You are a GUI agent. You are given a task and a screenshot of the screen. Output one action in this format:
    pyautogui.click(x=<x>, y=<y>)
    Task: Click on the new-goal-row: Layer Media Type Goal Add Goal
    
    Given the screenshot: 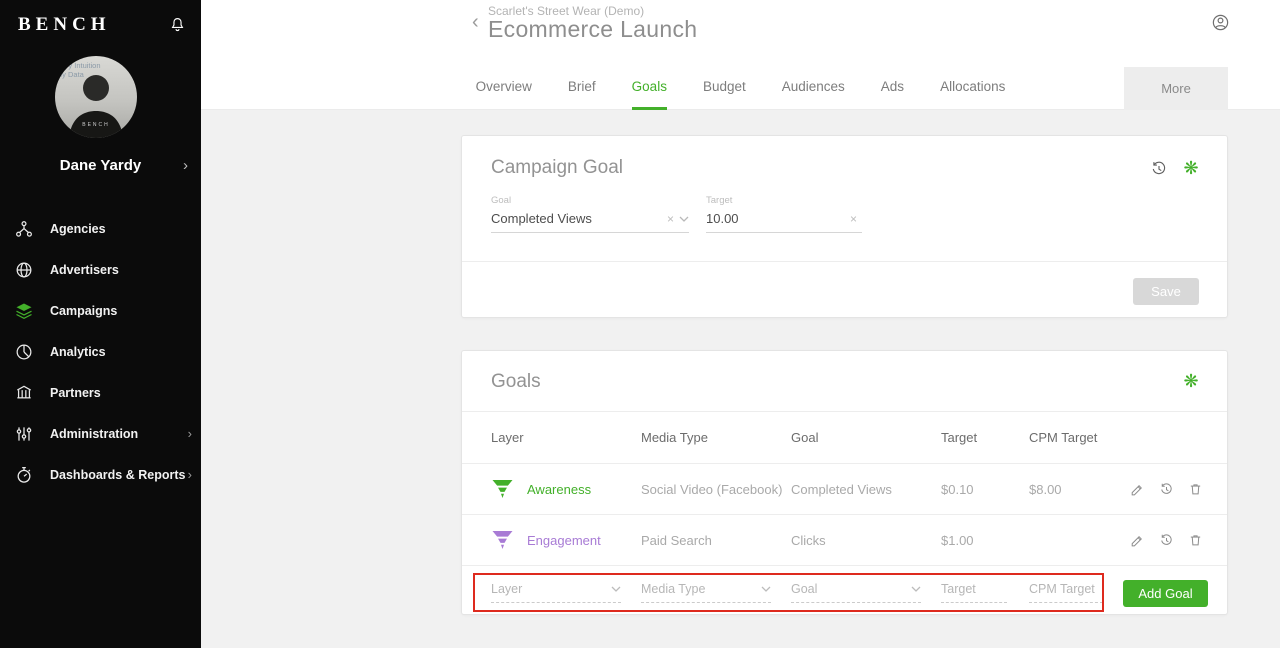 What is the action you would take?
    pyautogui.click(x=844, y=590)
    